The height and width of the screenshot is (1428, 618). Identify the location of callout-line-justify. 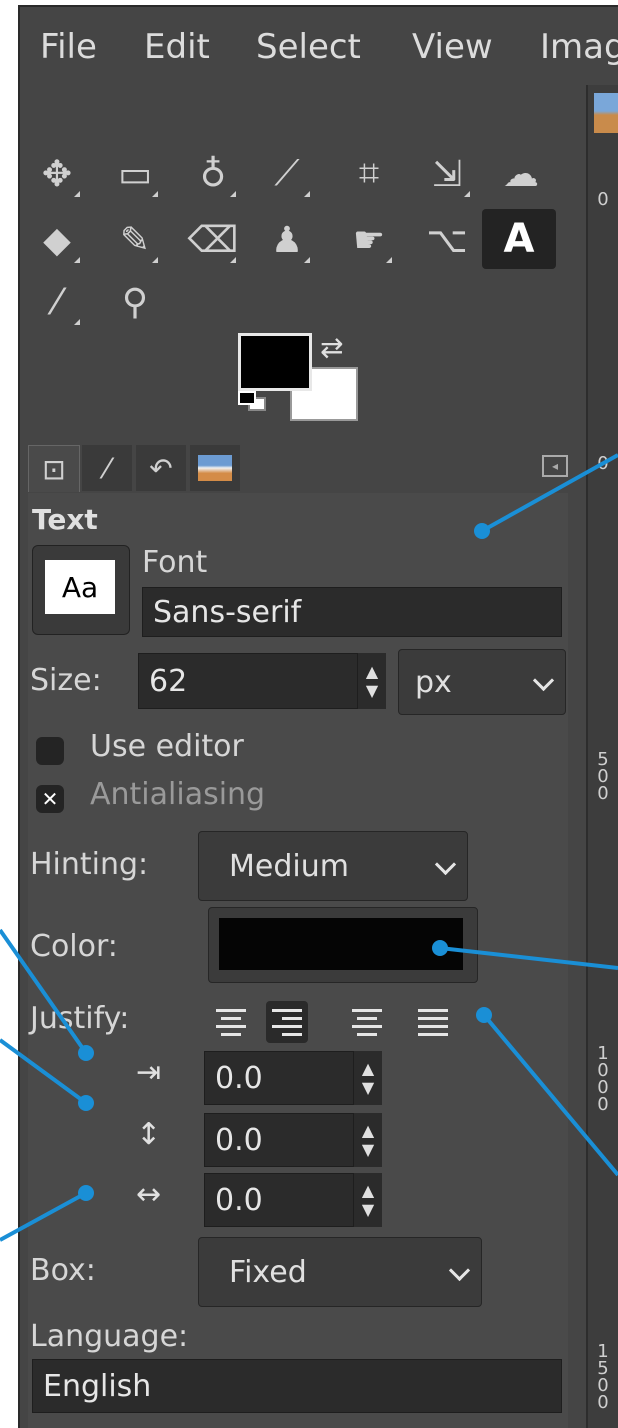
(550, 1095).